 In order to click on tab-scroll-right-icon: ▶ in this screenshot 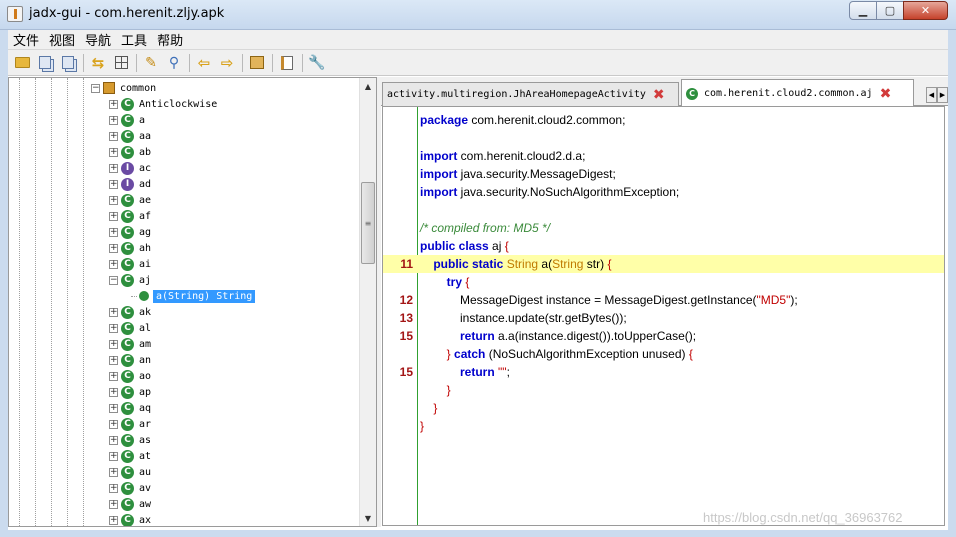, I will do `click(942, 95)`.